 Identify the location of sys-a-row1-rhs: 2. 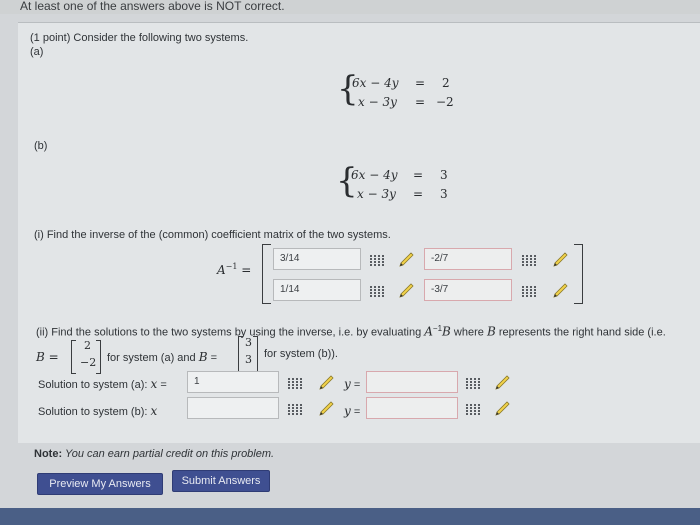
(446, 83).